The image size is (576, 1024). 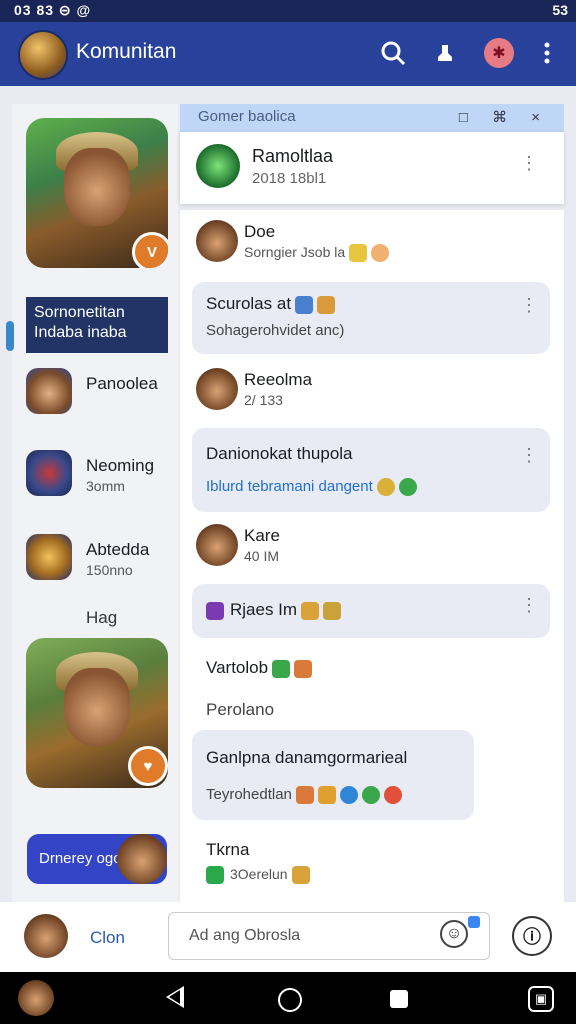 I want to click on profile-avatar-button: ✱, so click(x=499, y=53).